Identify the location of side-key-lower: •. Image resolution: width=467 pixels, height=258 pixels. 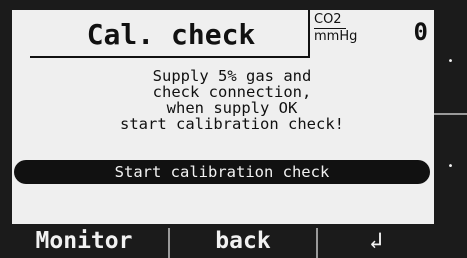
(450, 166).